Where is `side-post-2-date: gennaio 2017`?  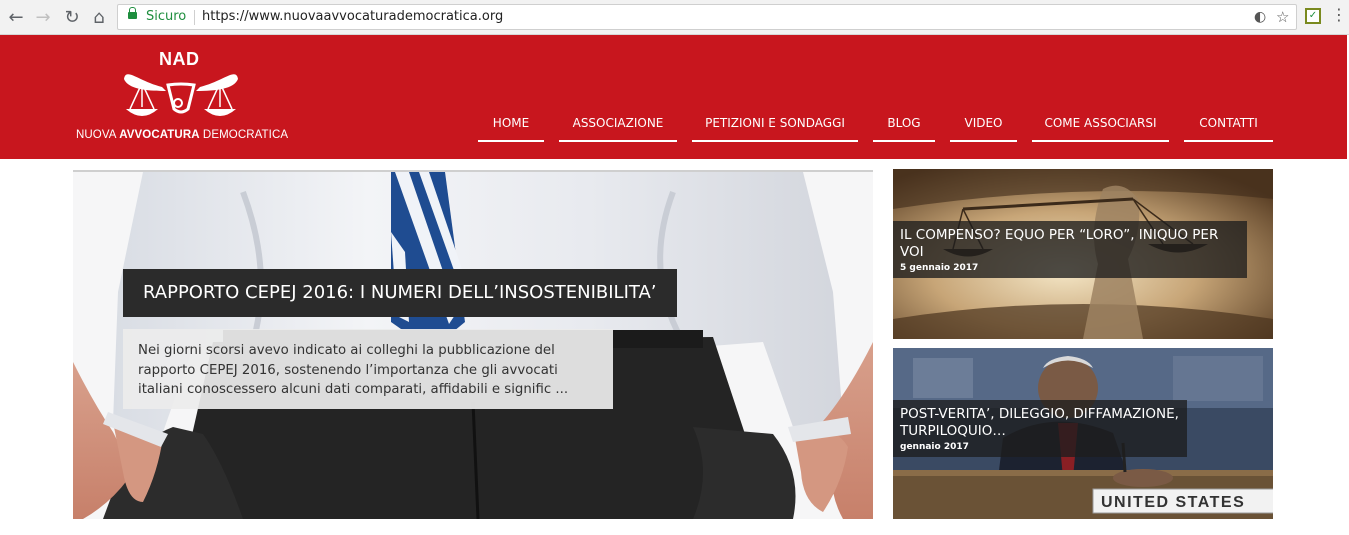
side-post-2-date: gennaio 2017 is located at coordinates (934, 447).